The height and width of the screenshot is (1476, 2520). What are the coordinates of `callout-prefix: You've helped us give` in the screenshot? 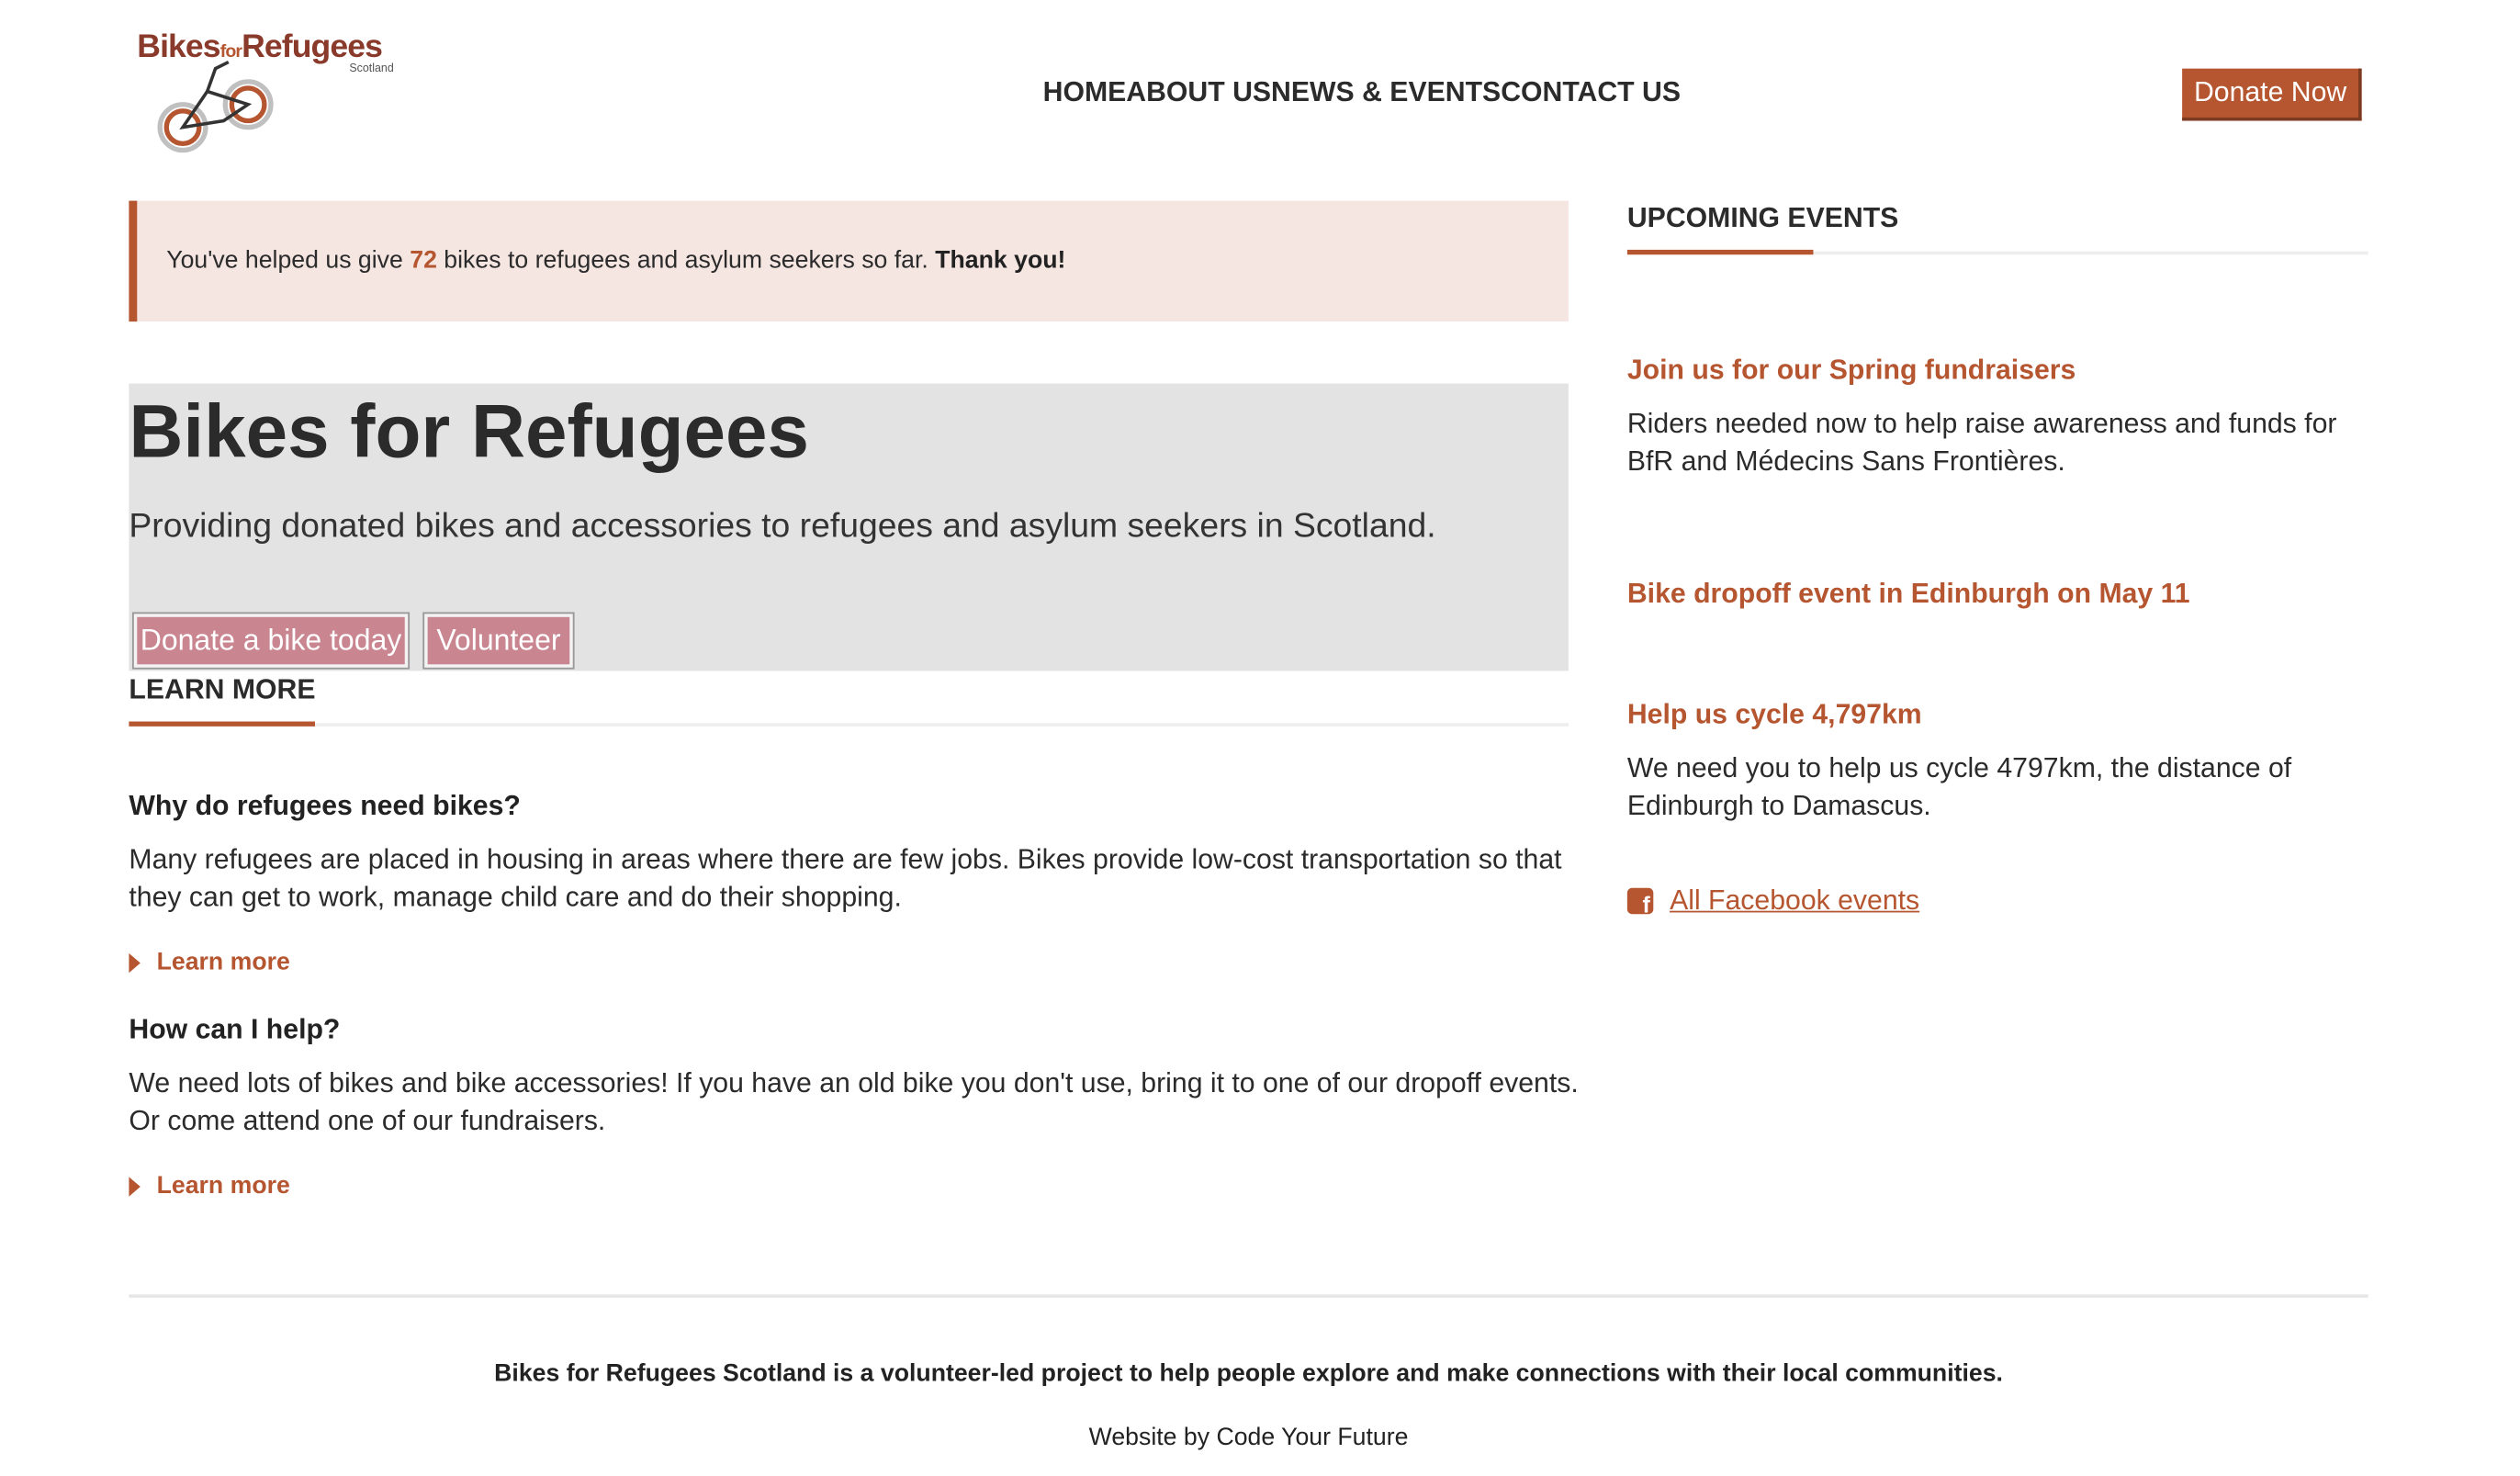 It's located at (288, 260).